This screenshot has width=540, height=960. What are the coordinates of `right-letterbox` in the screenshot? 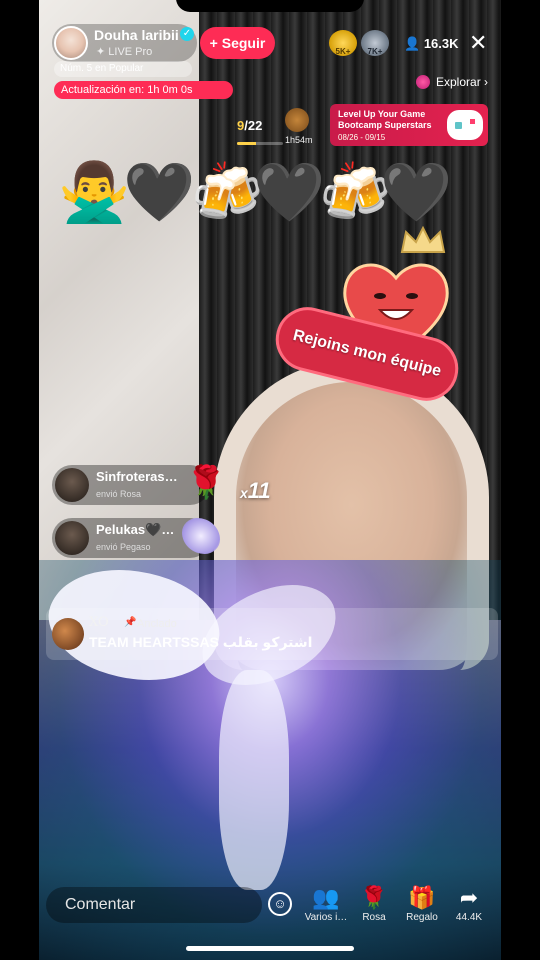 It's located at (520, 480).